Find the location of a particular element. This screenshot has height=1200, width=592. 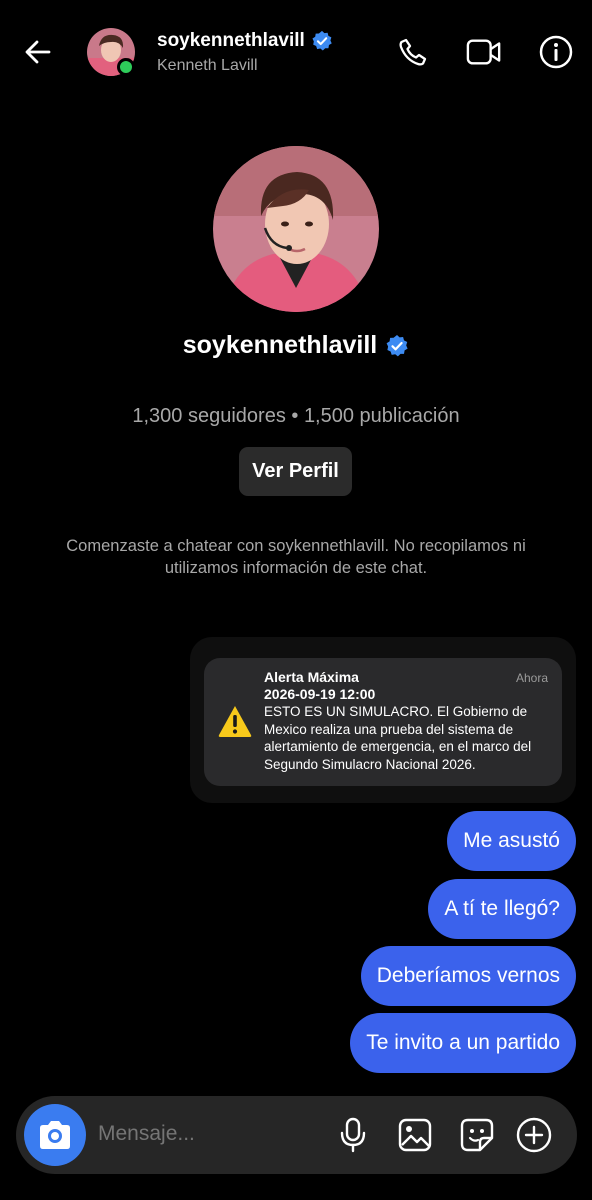

camera-button is located at coordinates (55, 1135).